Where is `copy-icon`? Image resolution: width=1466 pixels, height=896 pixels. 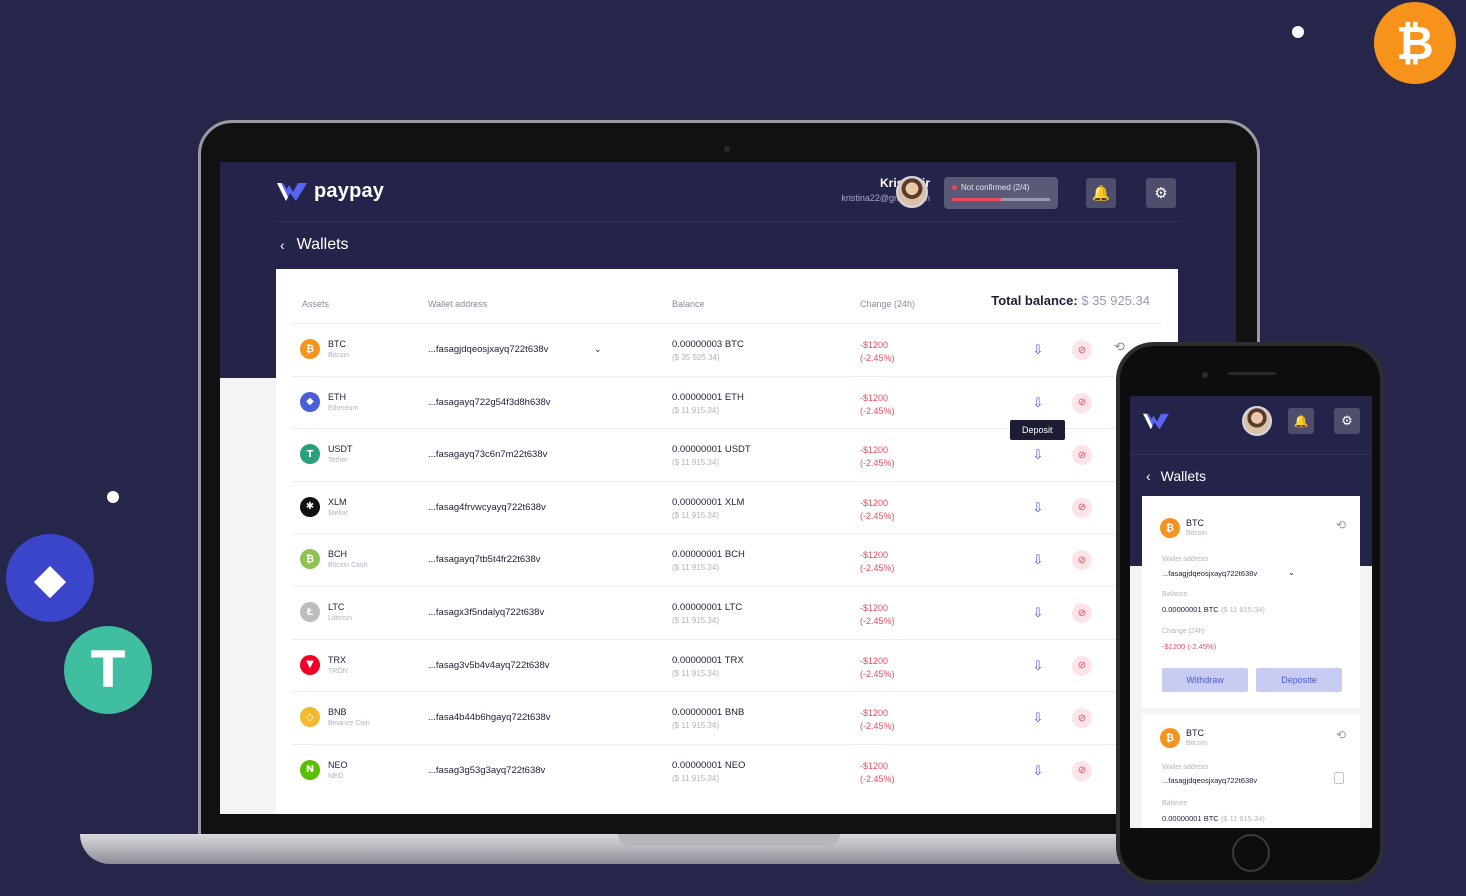 copy-icon is located at coordinates (1339, 778).